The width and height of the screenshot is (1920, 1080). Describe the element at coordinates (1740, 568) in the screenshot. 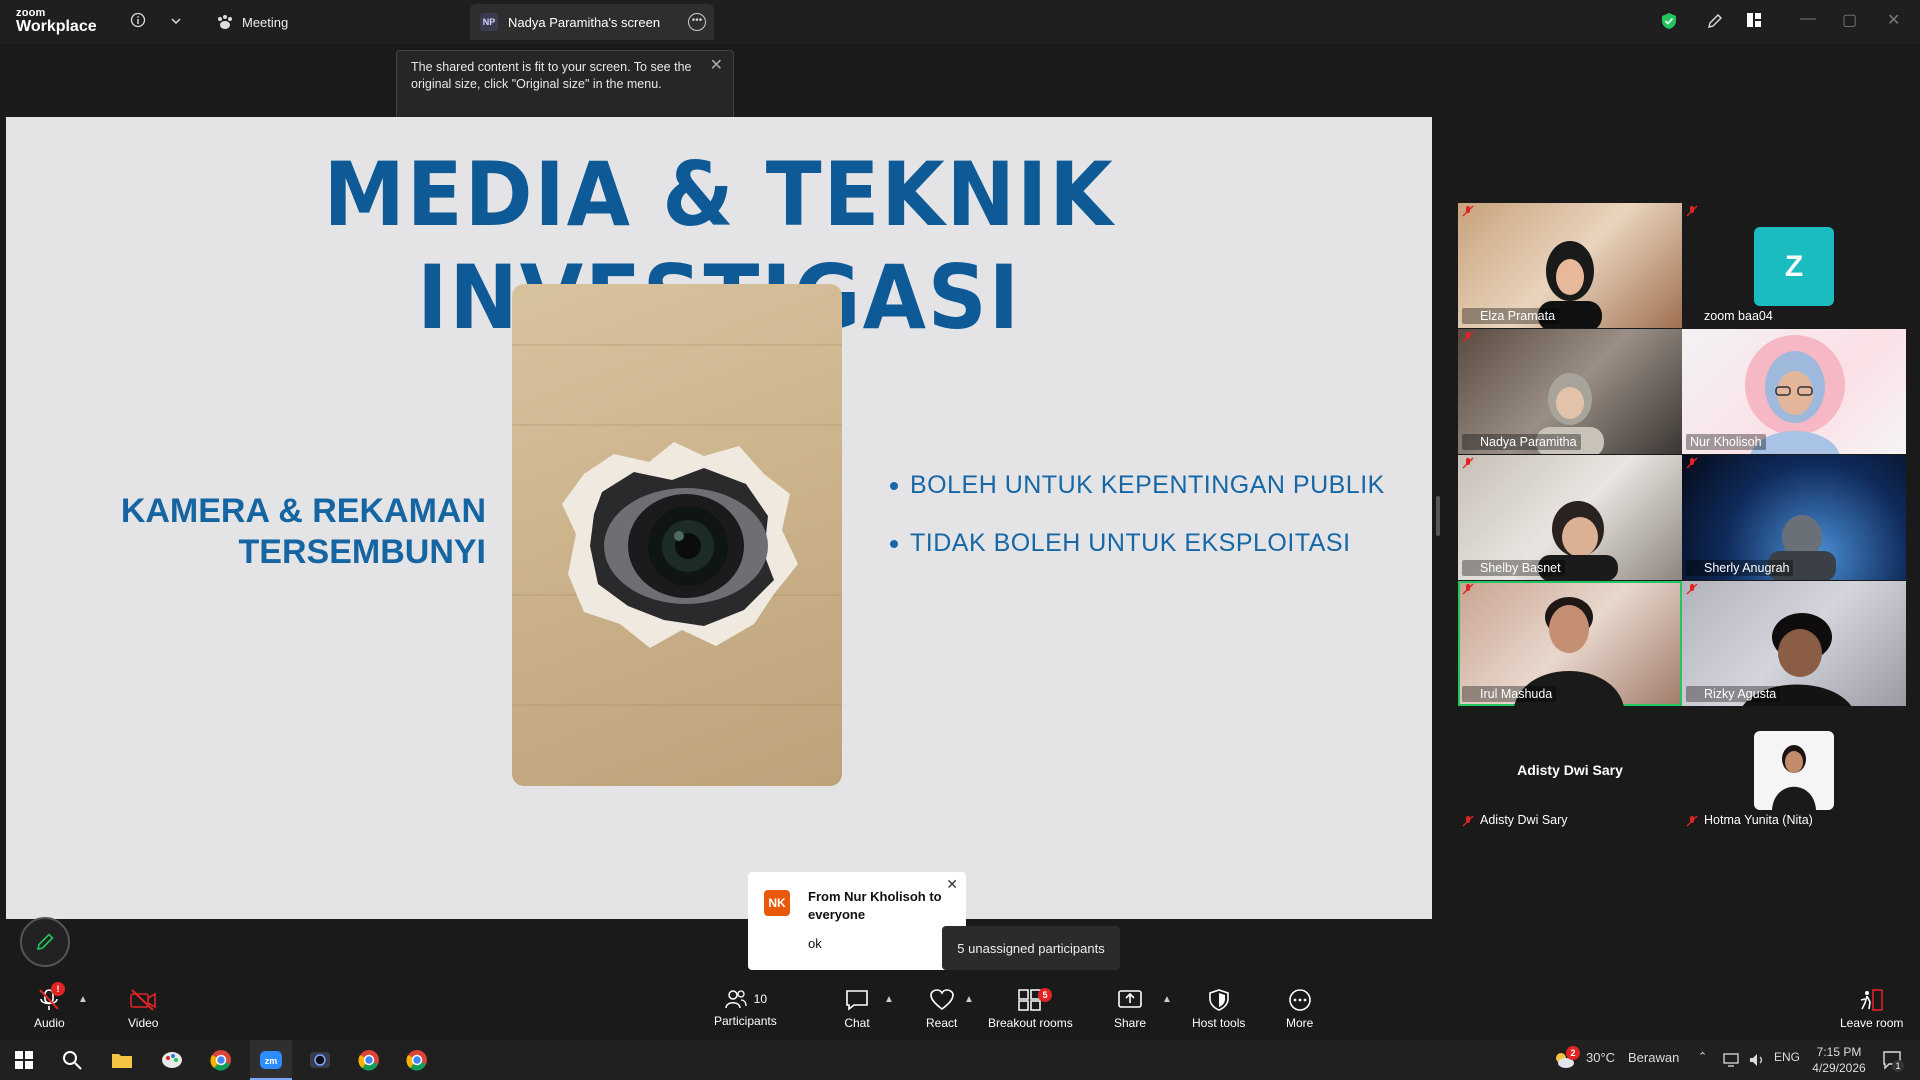

I see `participant-name: Sherly Anugrah` at that location.